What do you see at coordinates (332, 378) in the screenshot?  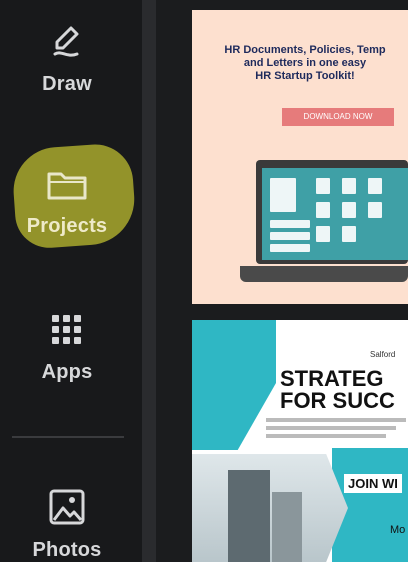 I see `title-line: STRATEG` at bounding box center [332, 378].